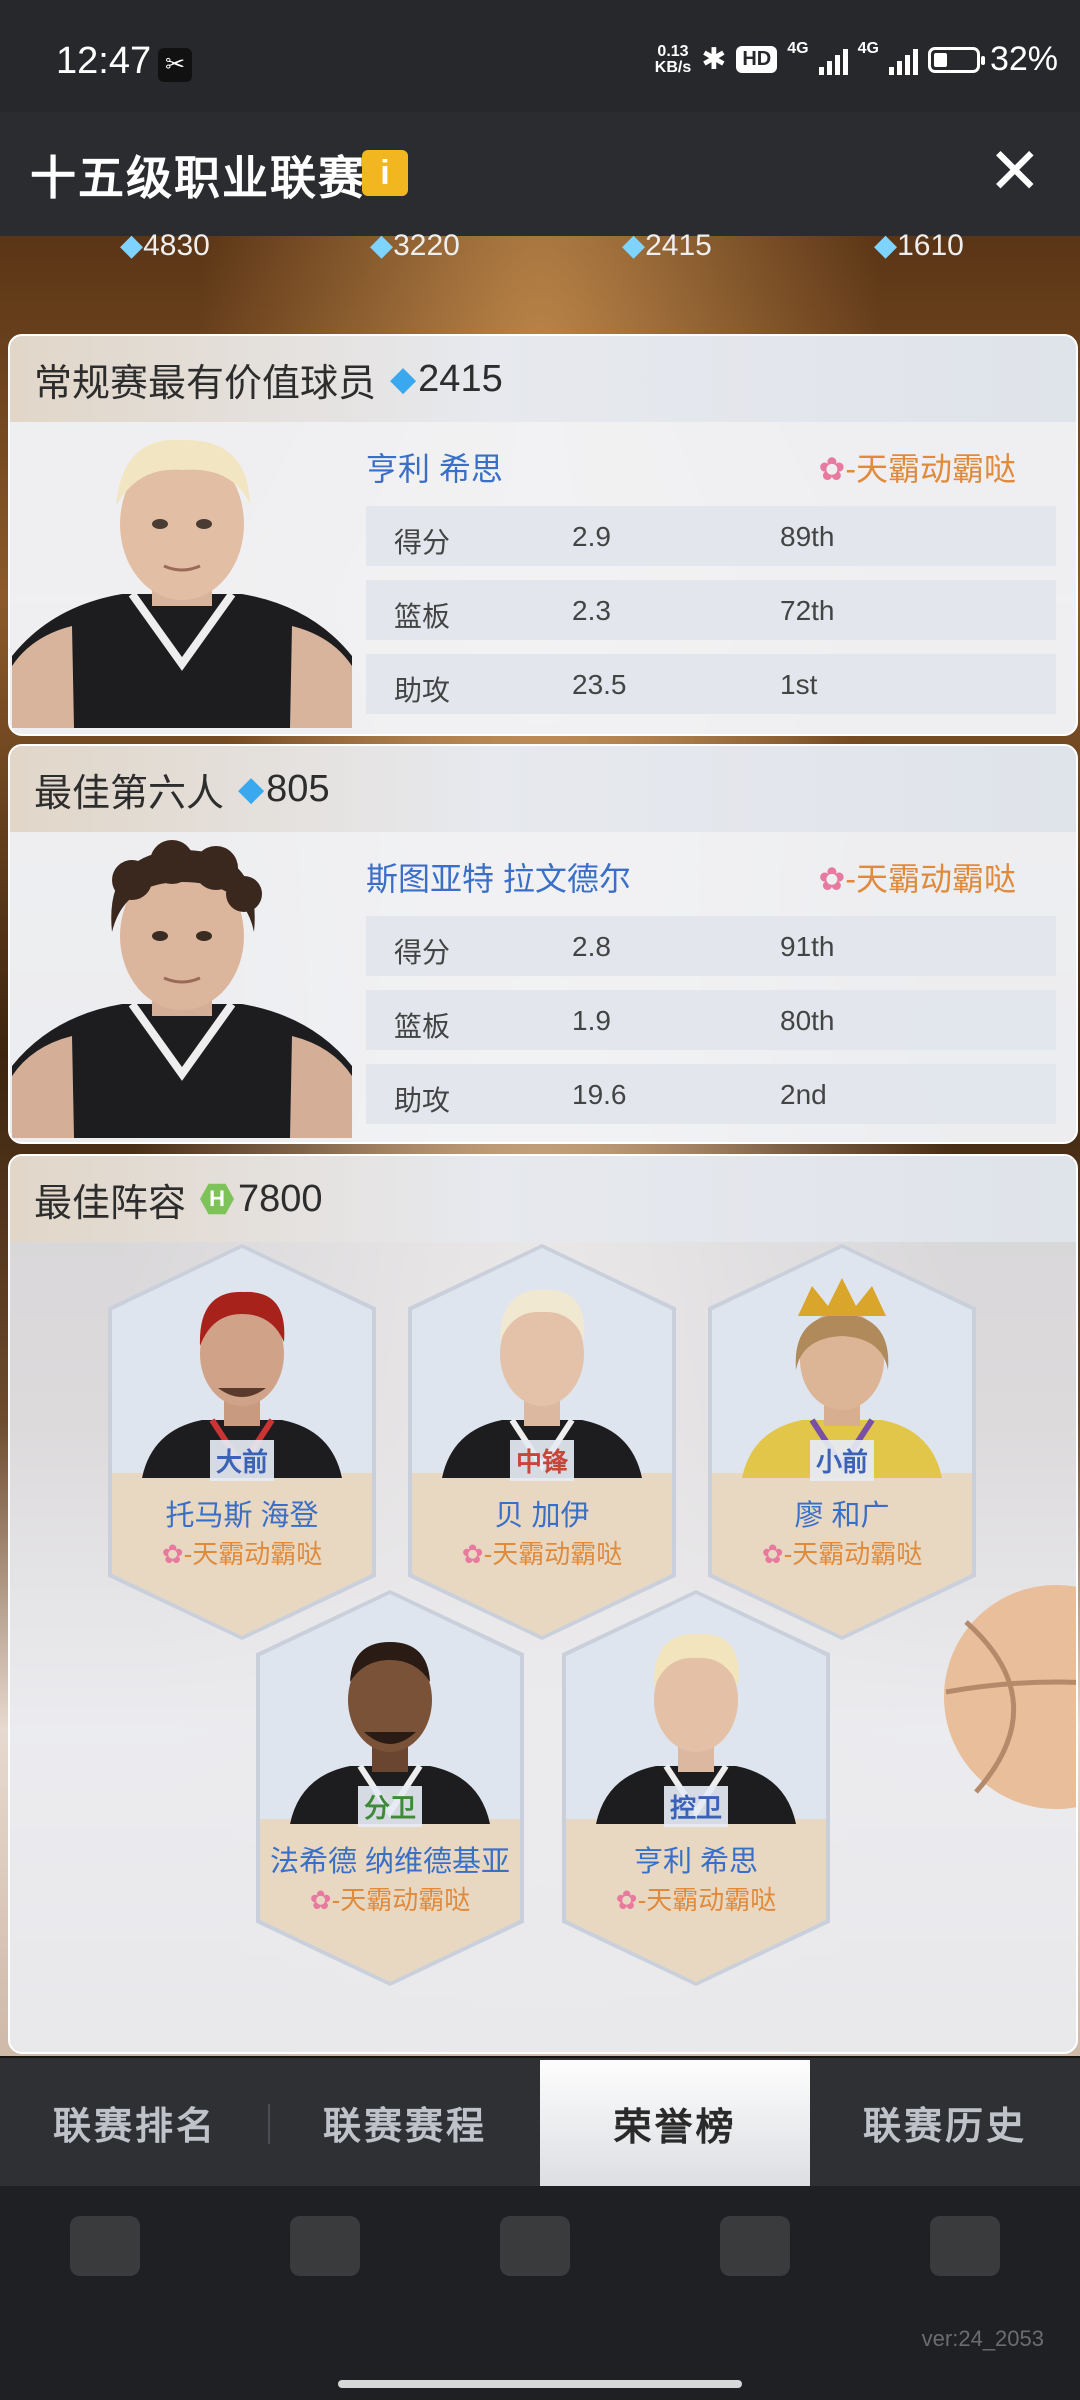 The width and height of the screenshot is (1080, 2400). Describe the element at coordinates (711, 536) in the screenshot. I see `stat-row: 得分 2.9 89th` at that location.